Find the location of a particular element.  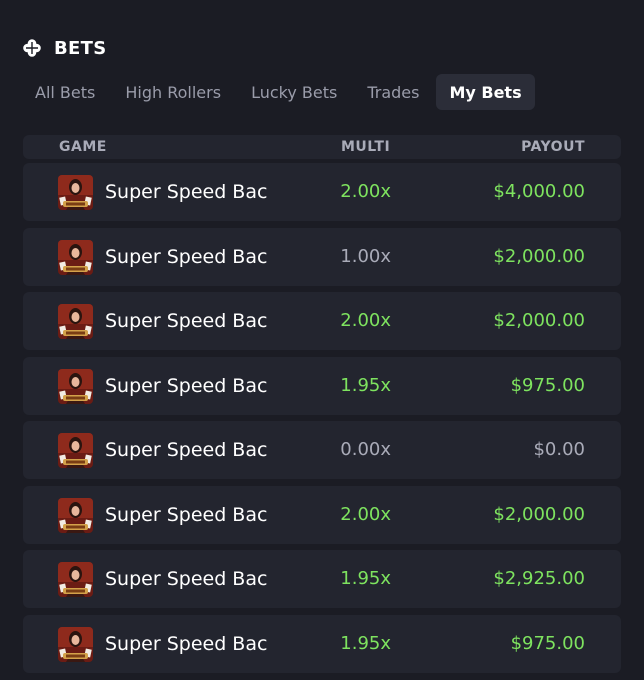

multiplier-value: 1.00x is located at coordinates (365, 256).